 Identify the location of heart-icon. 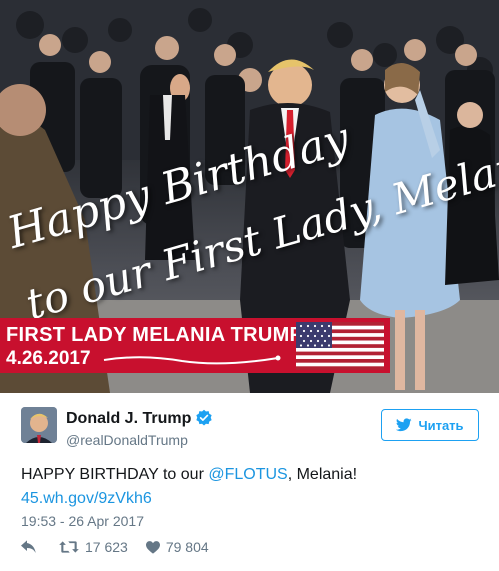
(152, 547).